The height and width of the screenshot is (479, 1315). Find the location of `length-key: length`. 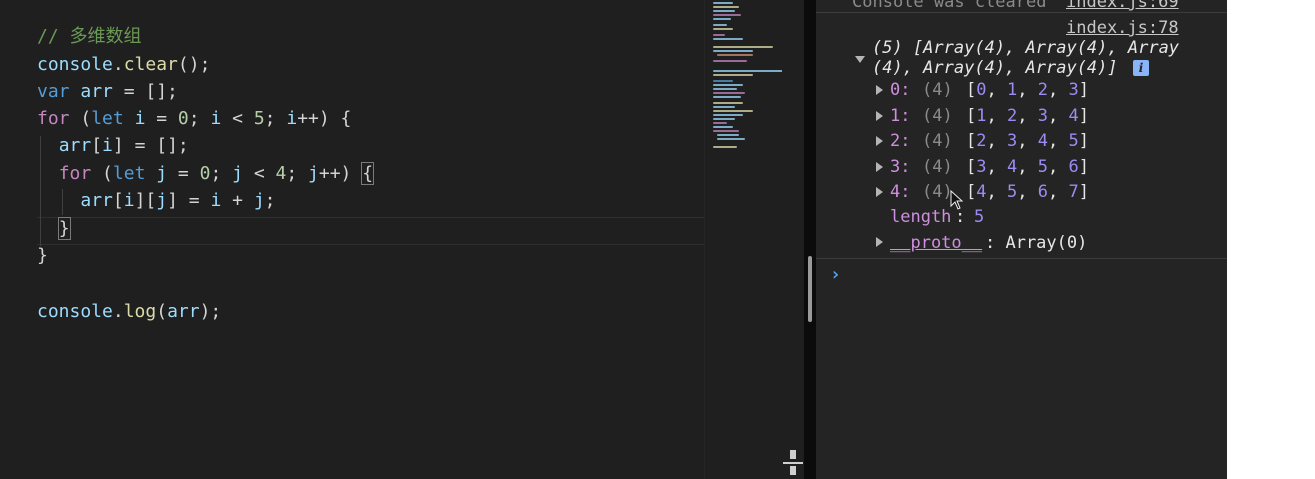

length-key: length is located at coordinates (921, 217).